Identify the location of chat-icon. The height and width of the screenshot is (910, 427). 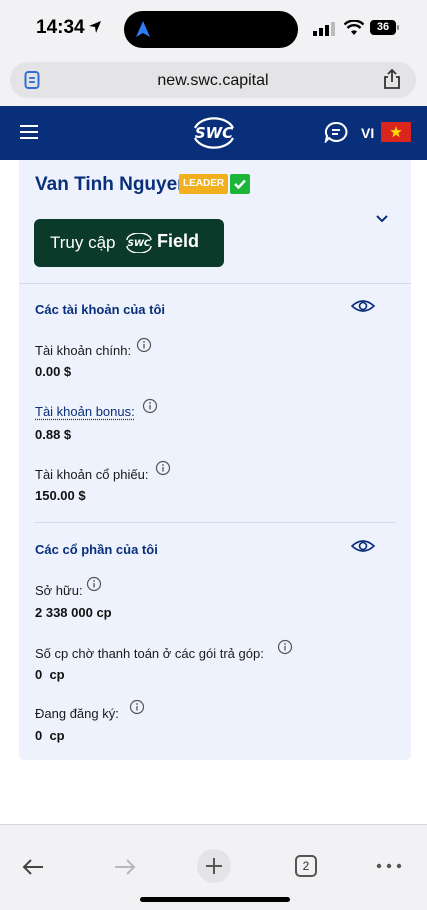
(336, 132).